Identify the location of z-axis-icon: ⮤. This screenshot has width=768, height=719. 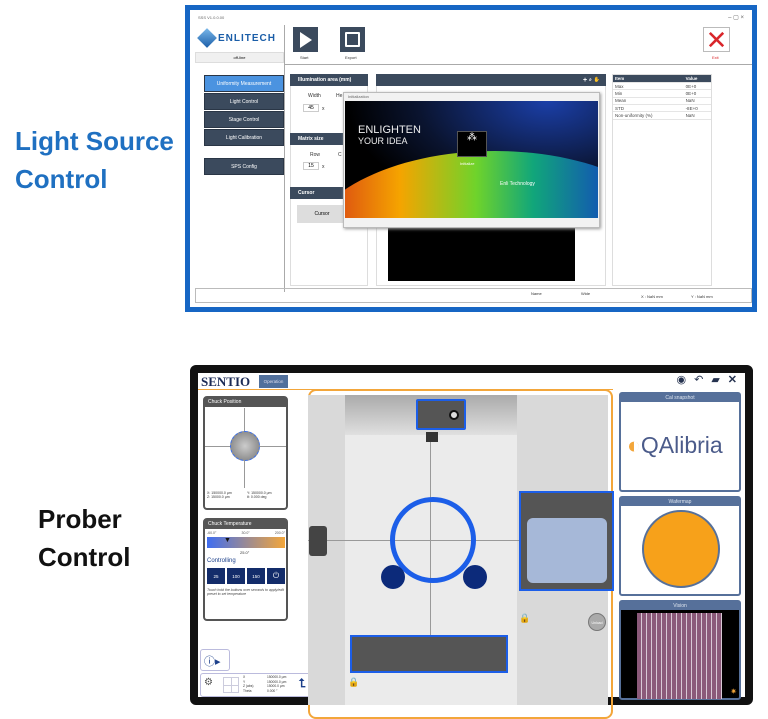
(302, 683).